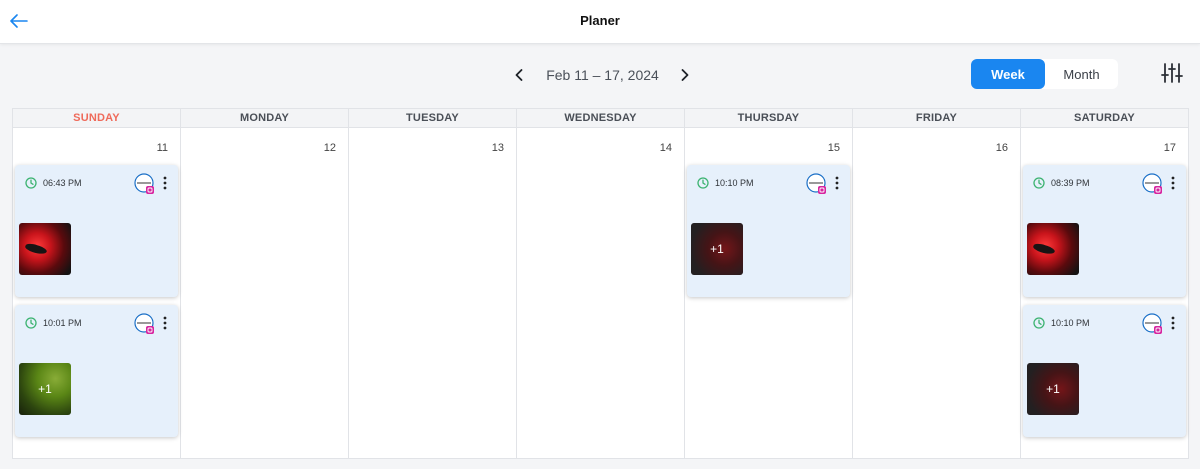  I want to click on next-week-button, so click(685, 75).